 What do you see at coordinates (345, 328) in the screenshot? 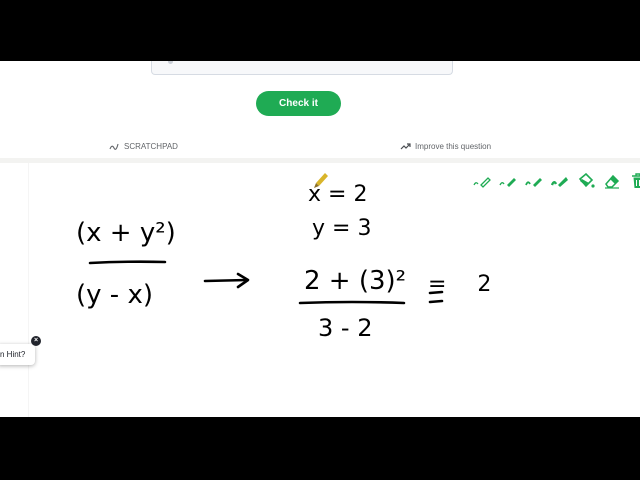
I see `right-denominator: 3 - 2` at bounding box center [345, 328].